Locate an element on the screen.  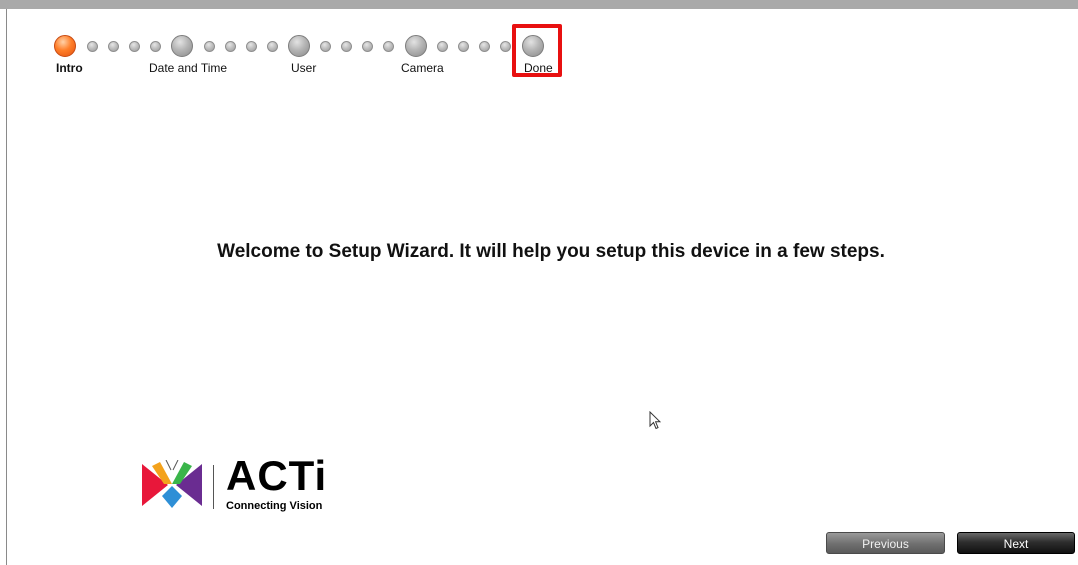
step-marker-user is located at coordinates (299, 46).